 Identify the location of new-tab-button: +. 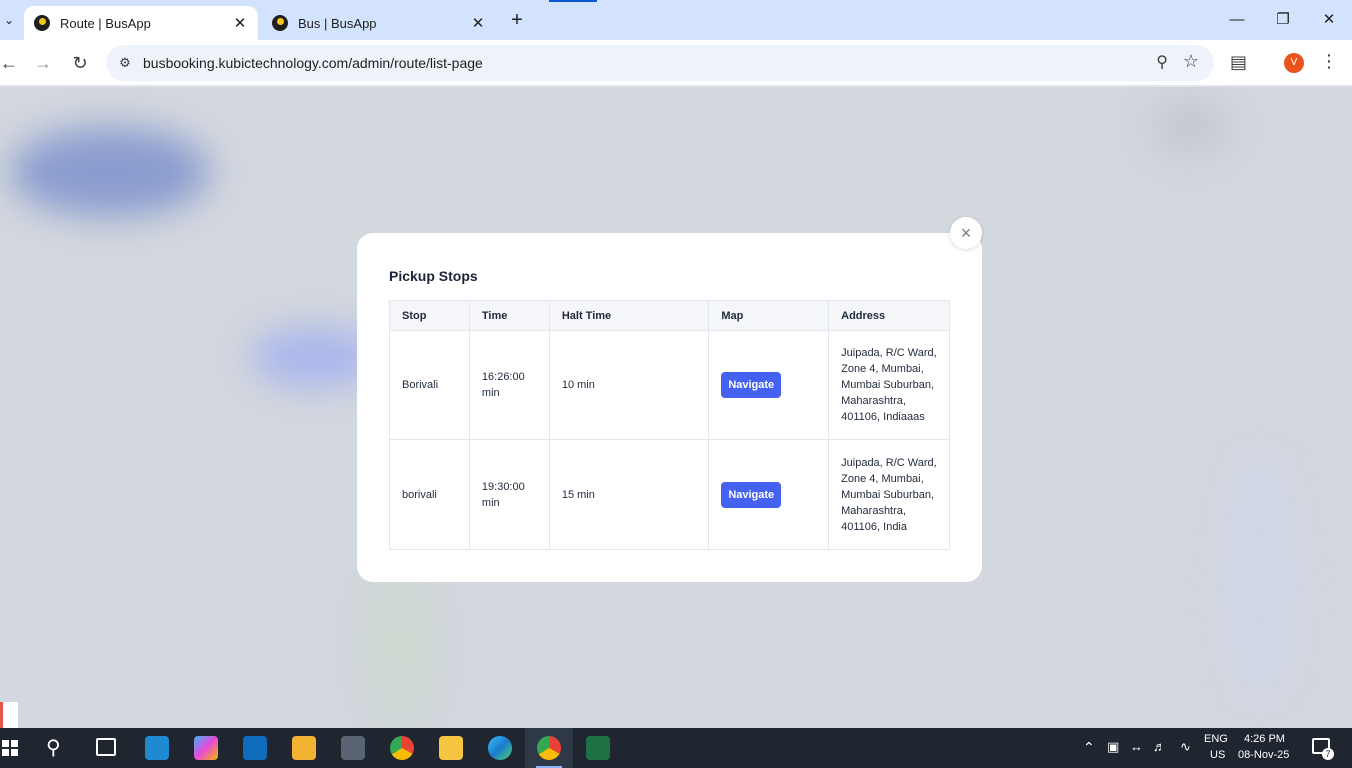
(517, 20).